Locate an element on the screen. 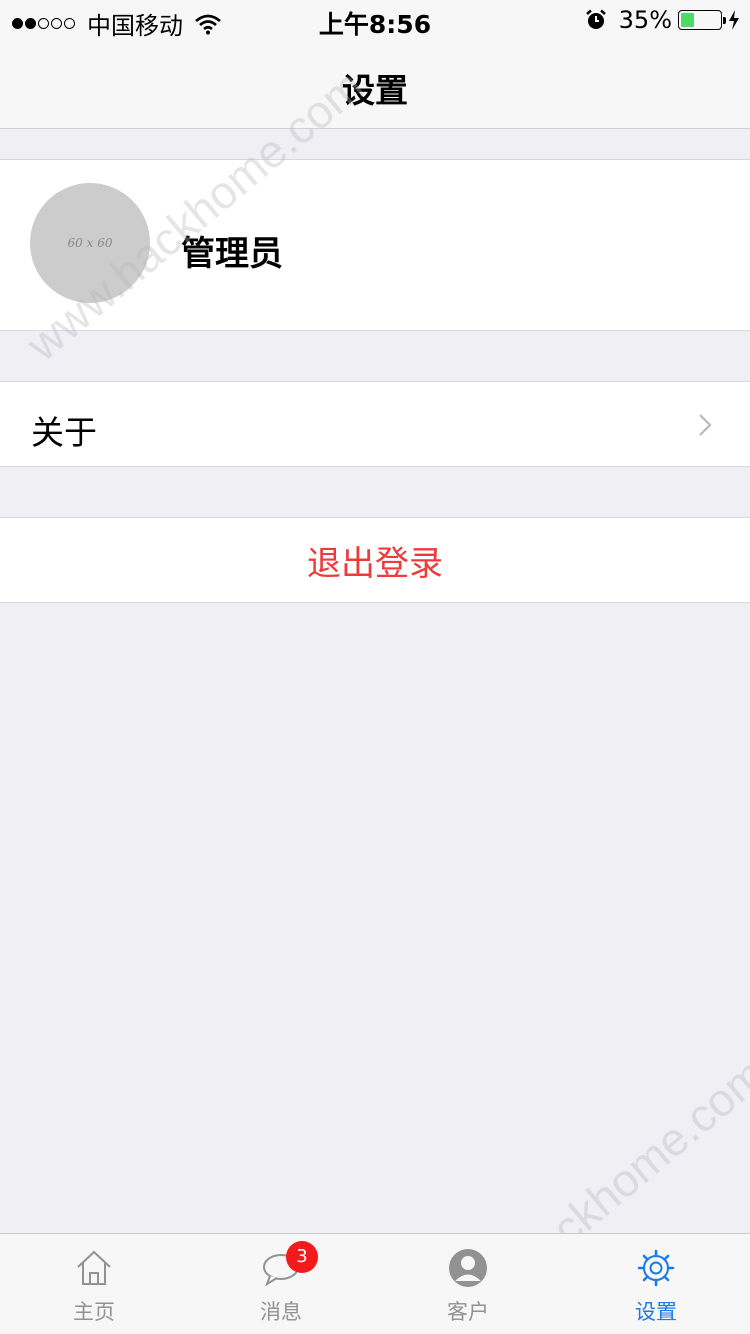 The height and width of the screenshot is (1334, 750). status-bar: 中国移动 上午8:56 35% is located at coordinates (375, 20).